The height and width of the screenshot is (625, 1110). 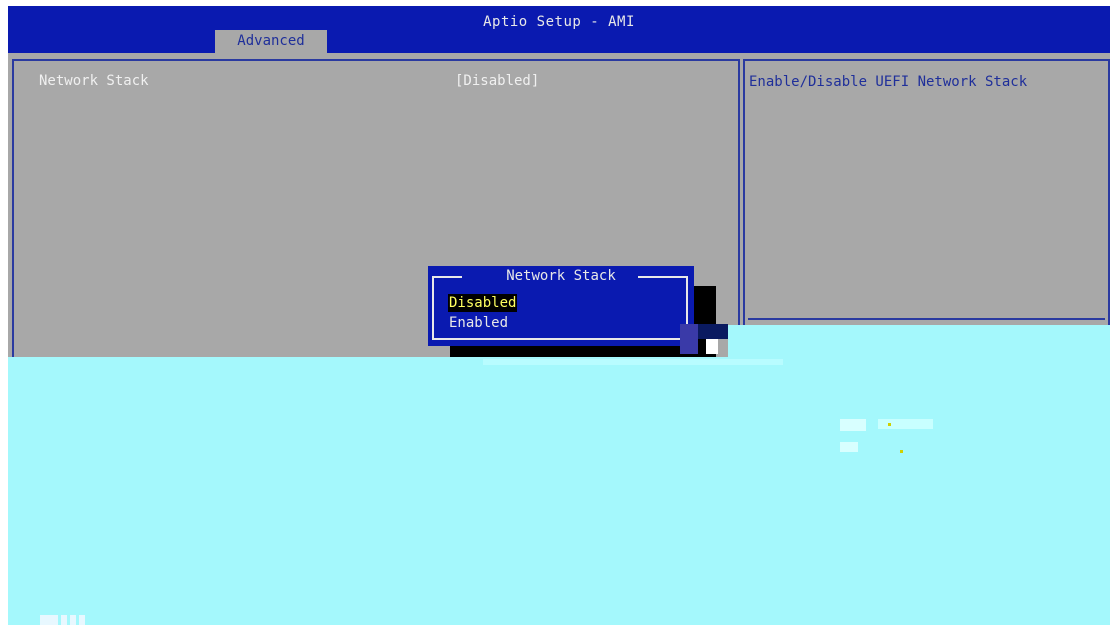 I want to click on display-glitch-strip, so click(x=633, y=362).